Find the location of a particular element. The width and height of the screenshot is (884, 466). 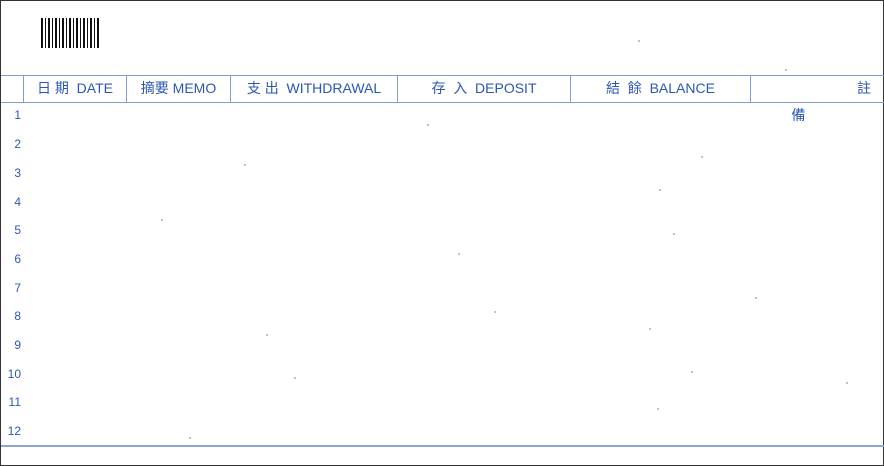

column-header-withdrawal: 支 出 WITHDRAWAL is located at coordinates (314, 88).